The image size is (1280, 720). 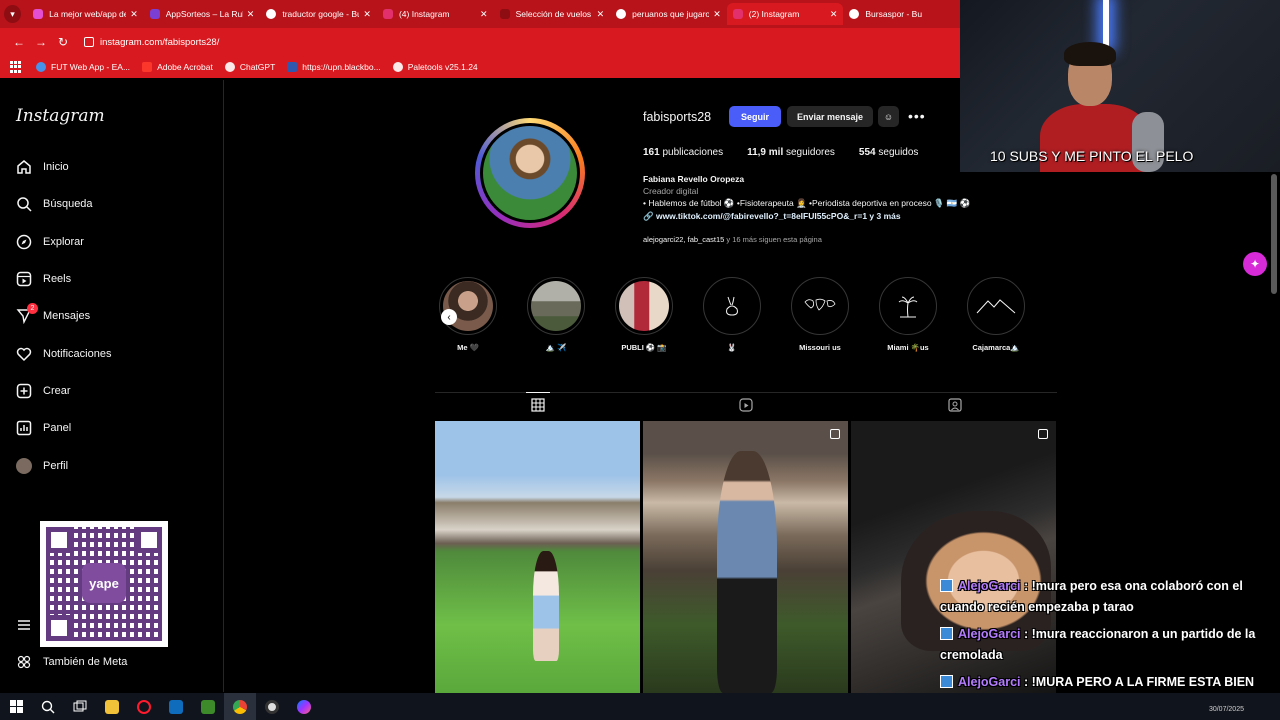 I want to click on taskbar-clock: 30/07/2025, so click(x=1226, y=709).